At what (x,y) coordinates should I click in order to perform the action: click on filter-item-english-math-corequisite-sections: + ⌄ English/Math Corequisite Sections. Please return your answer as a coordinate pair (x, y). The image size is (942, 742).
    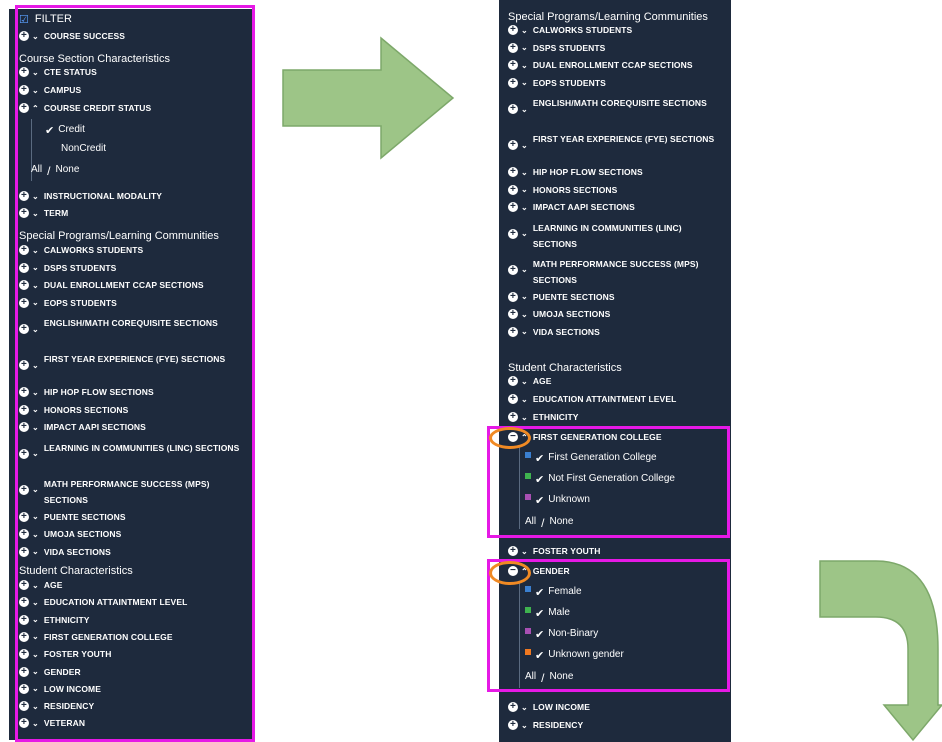
    Looking at the image, I should click on (617, 104).